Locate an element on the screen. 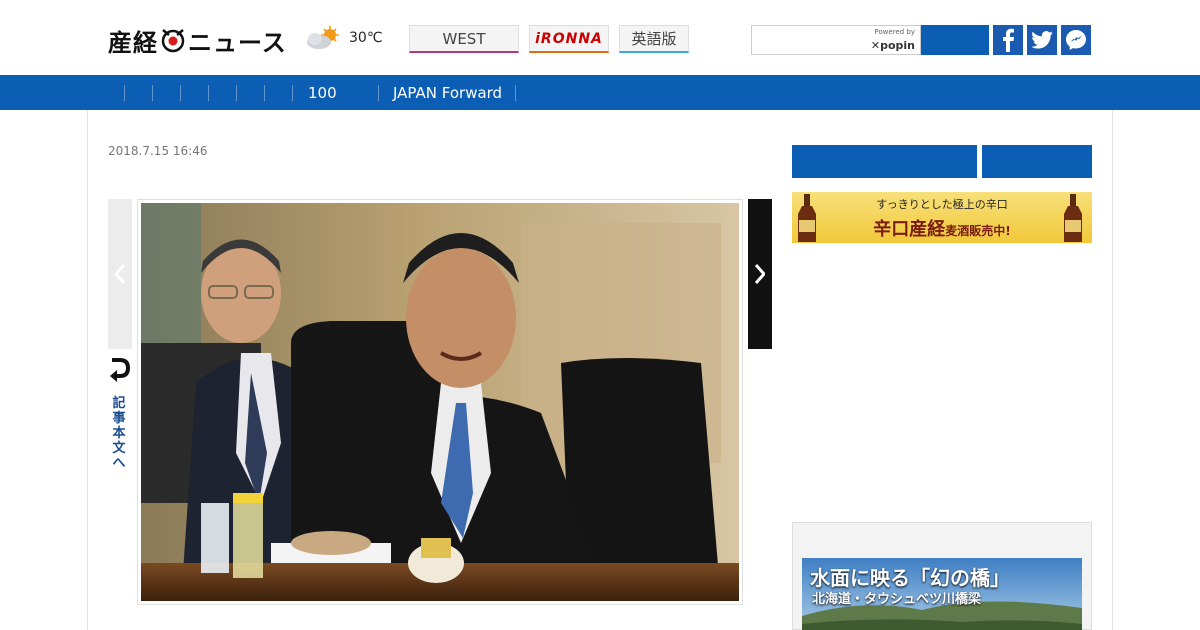  previous-photo-button is located at coordinates (120, 274).